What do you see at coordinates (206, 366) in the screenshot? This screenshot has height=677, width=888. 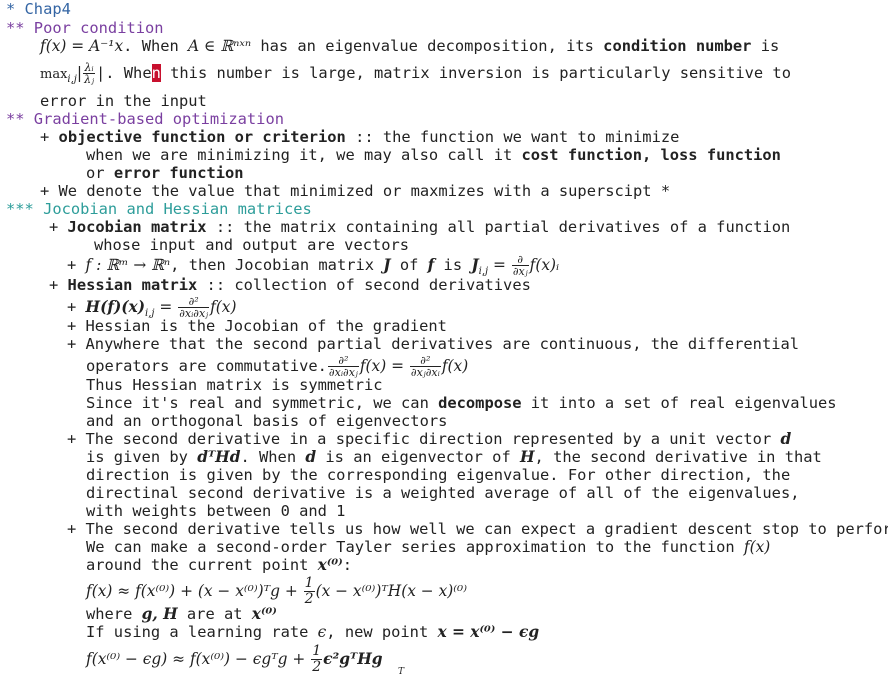 I see `text-fragment: operators are commutative.` at bounding box center [206, 366].